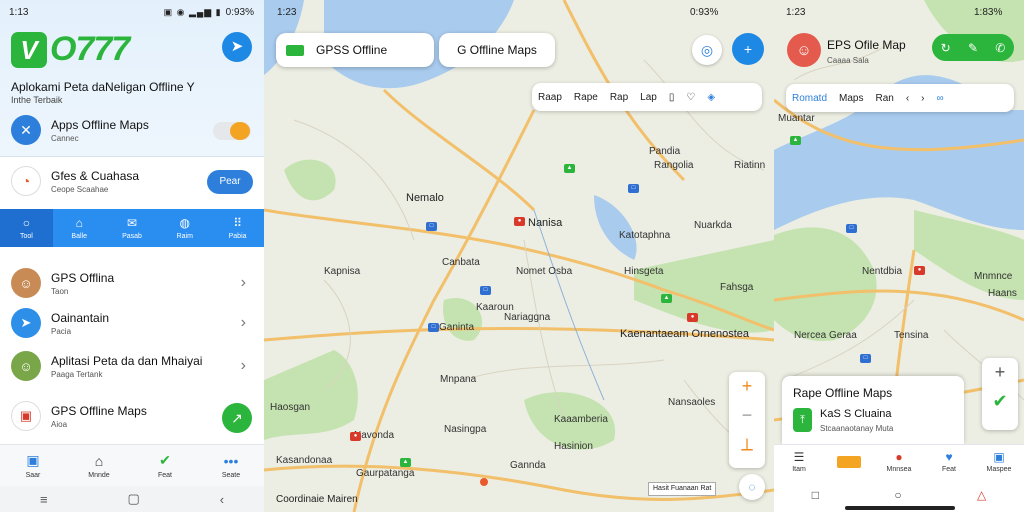 The image size is (1024, 512). I want to click on chip: Romatd, so click(809, 98).